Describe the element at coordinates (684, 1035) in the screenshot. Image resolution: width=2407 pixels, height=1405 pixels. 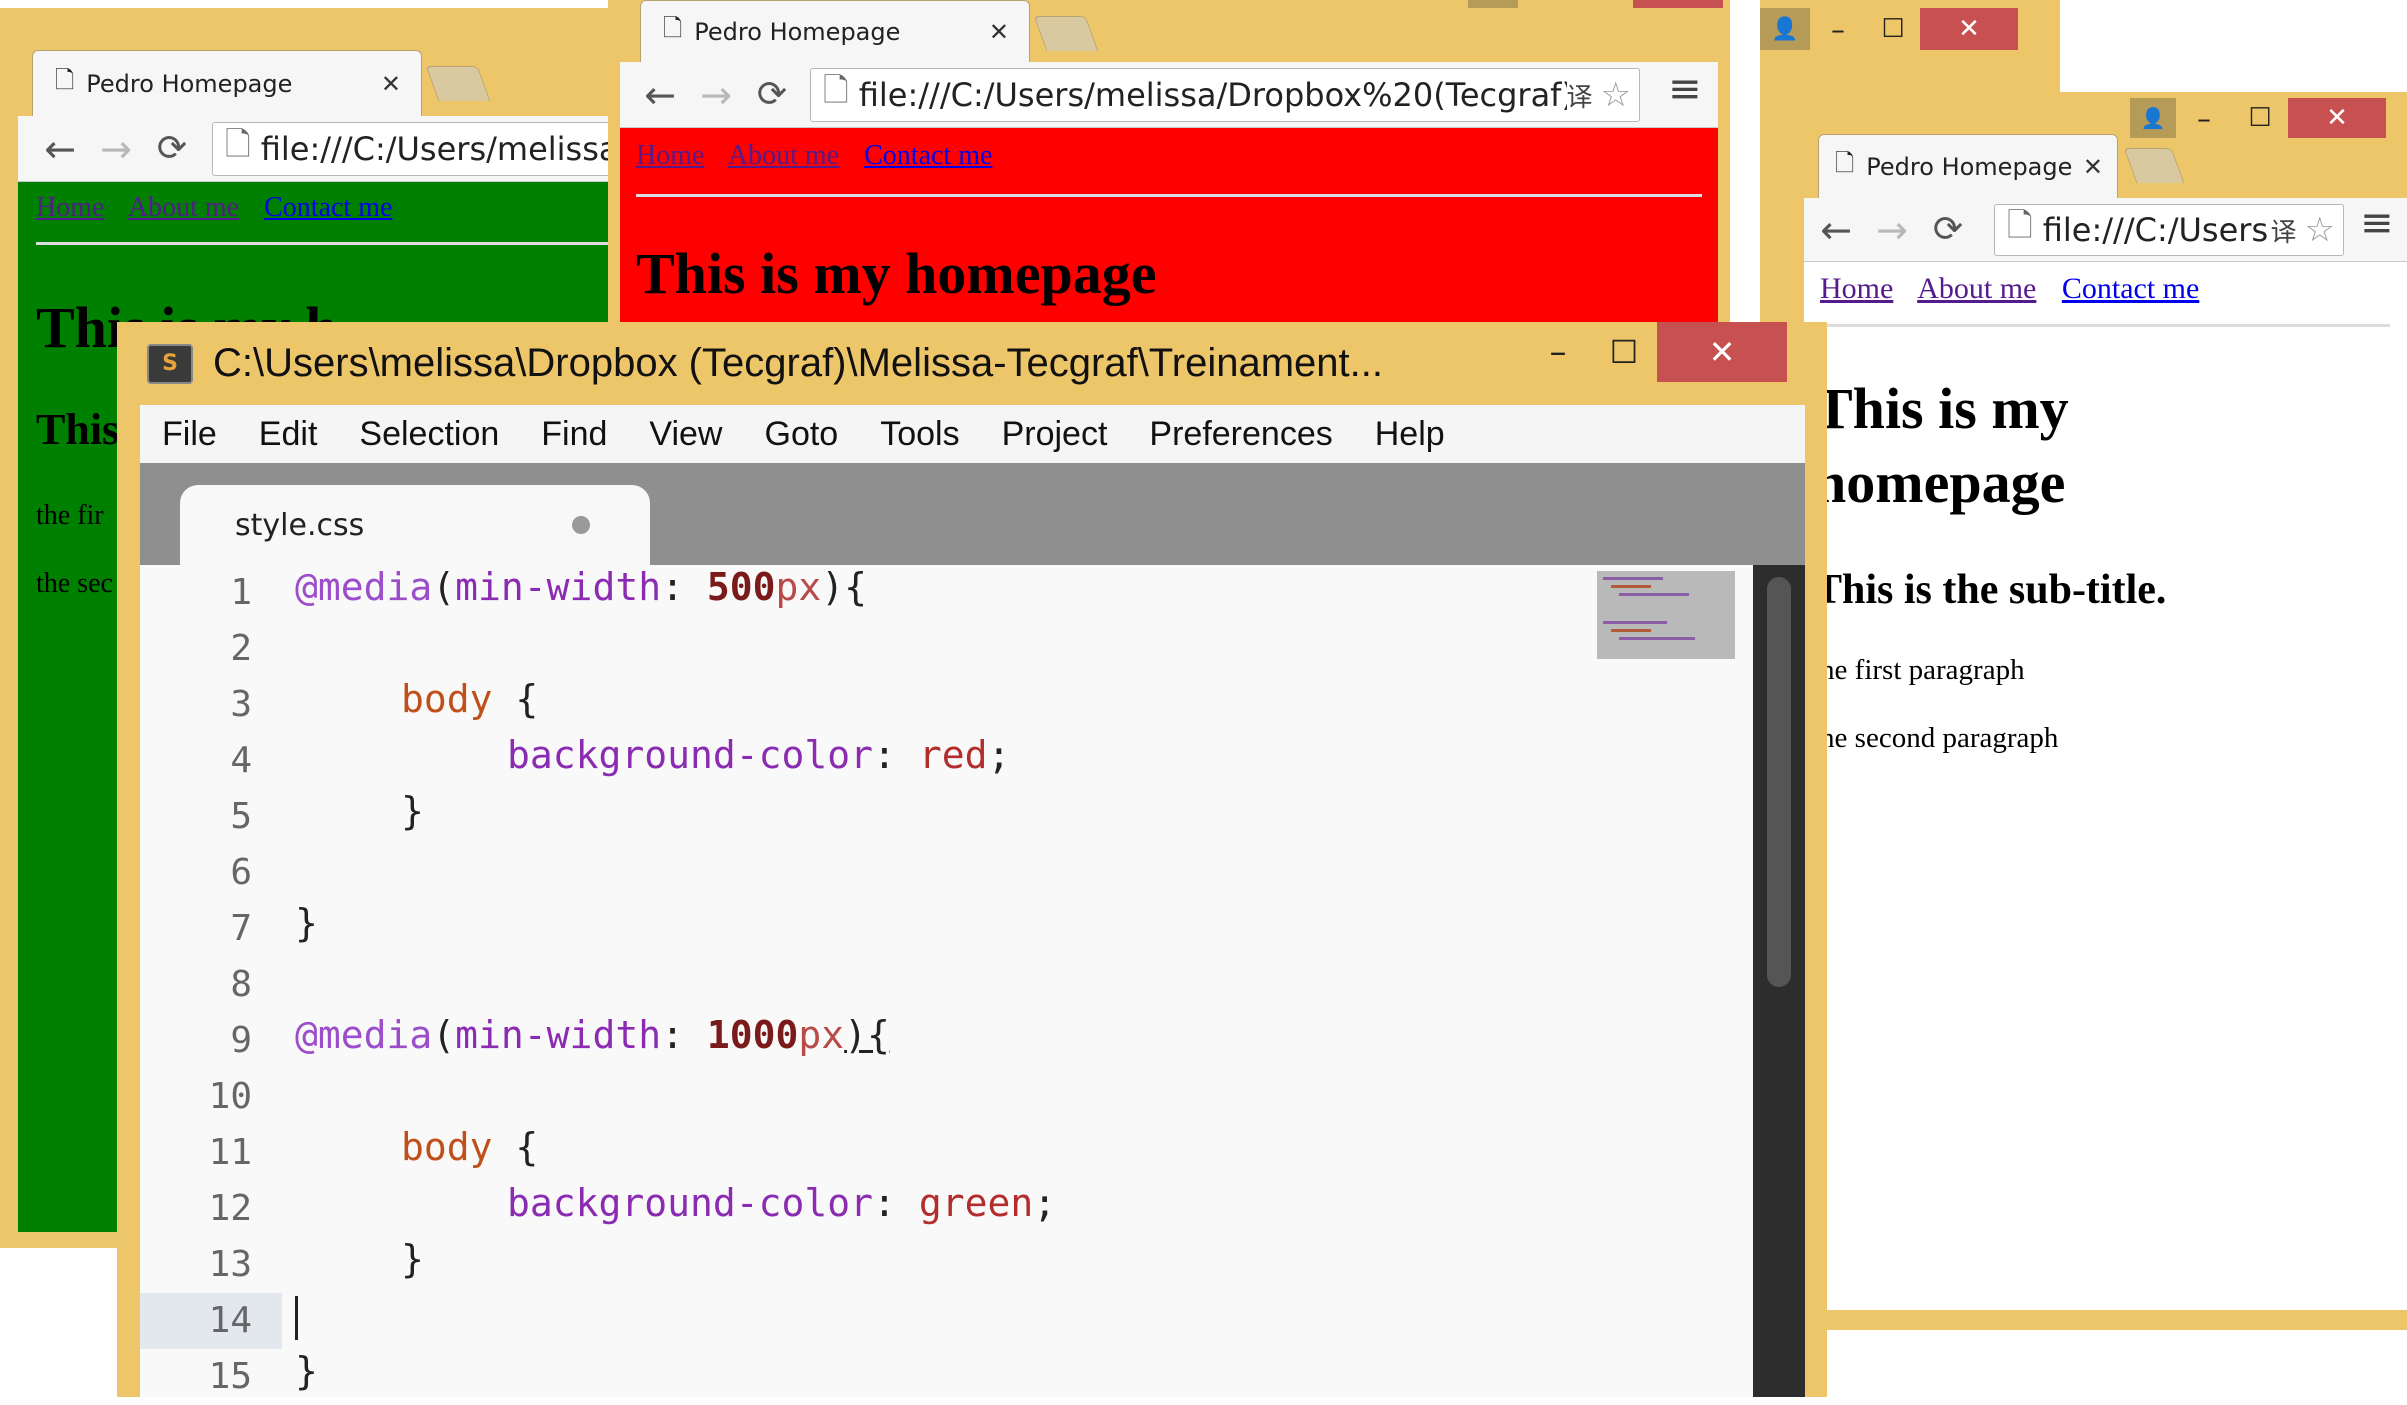
I see `token-punct: :` at that location.